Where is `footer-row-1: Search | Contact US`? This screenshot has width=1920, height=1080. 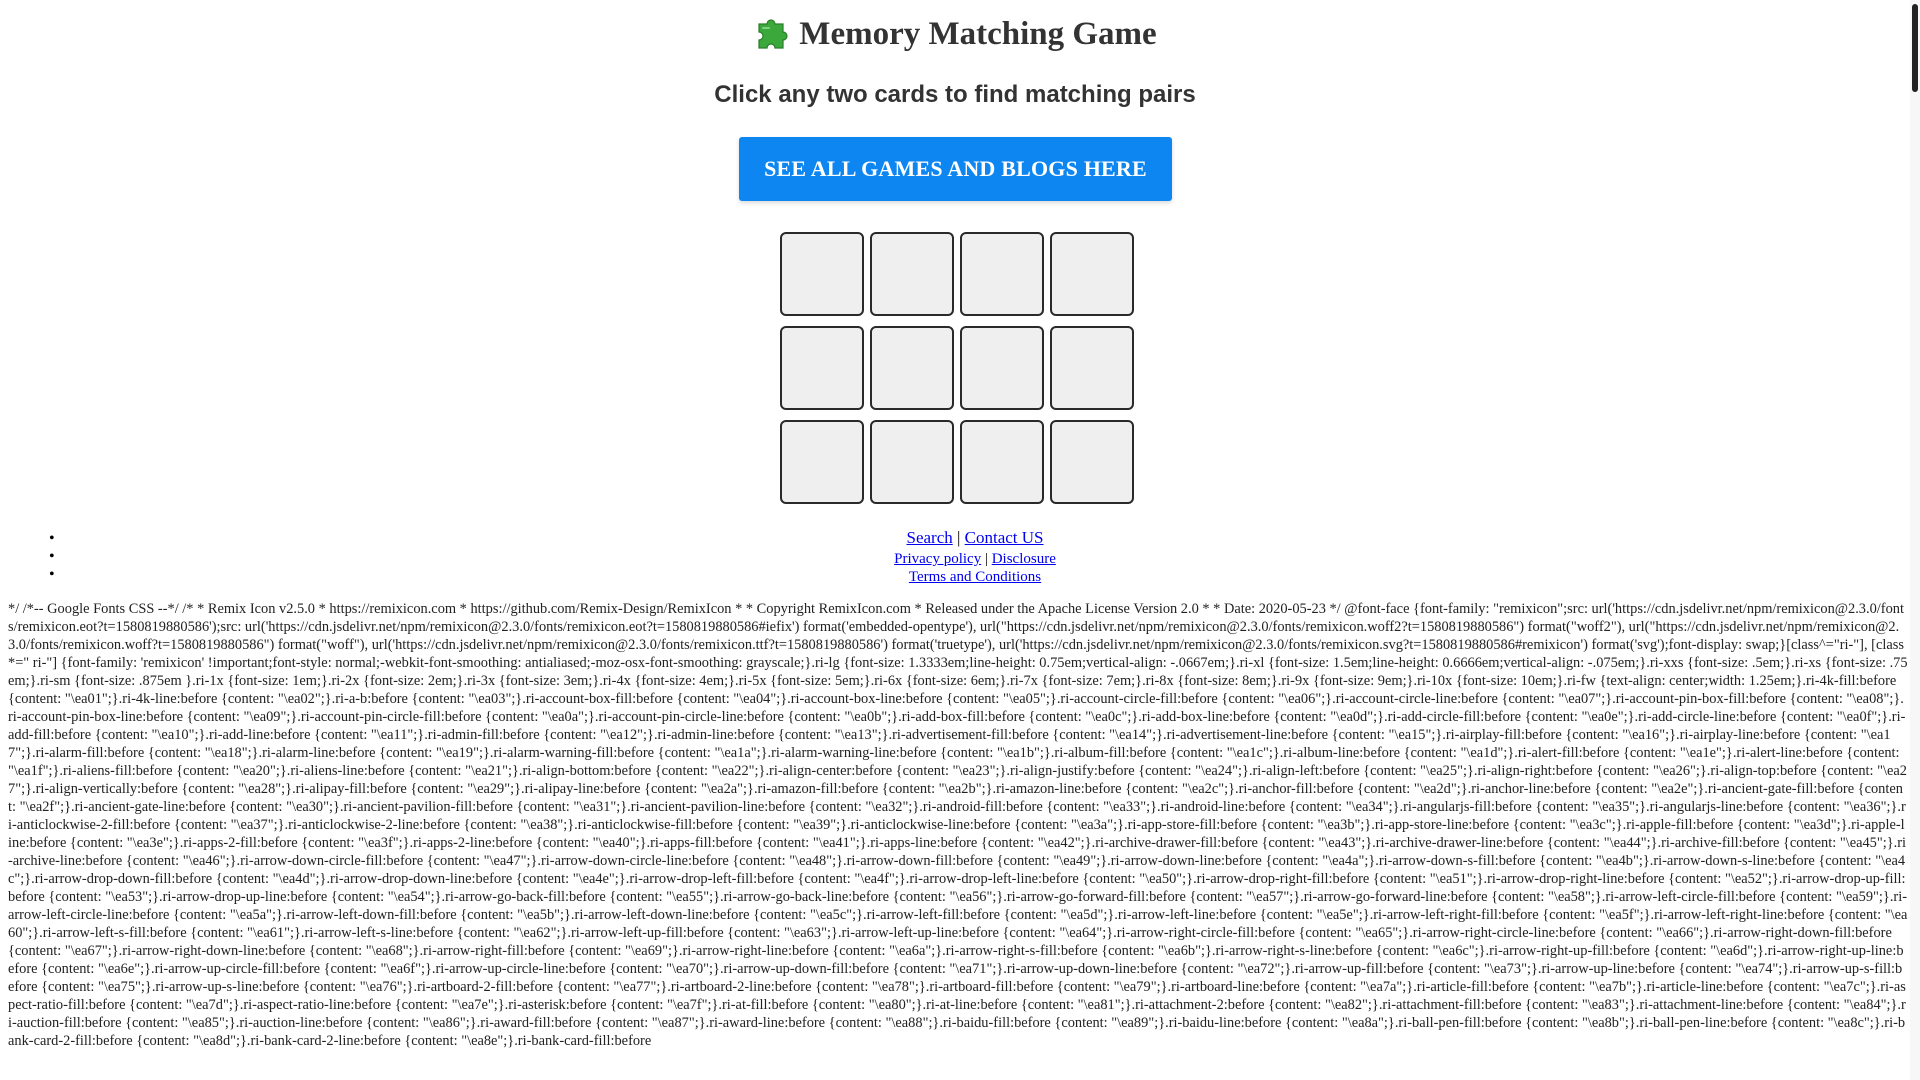
footer-row-1: Search | Contact US is located at coordinates (975, 538).